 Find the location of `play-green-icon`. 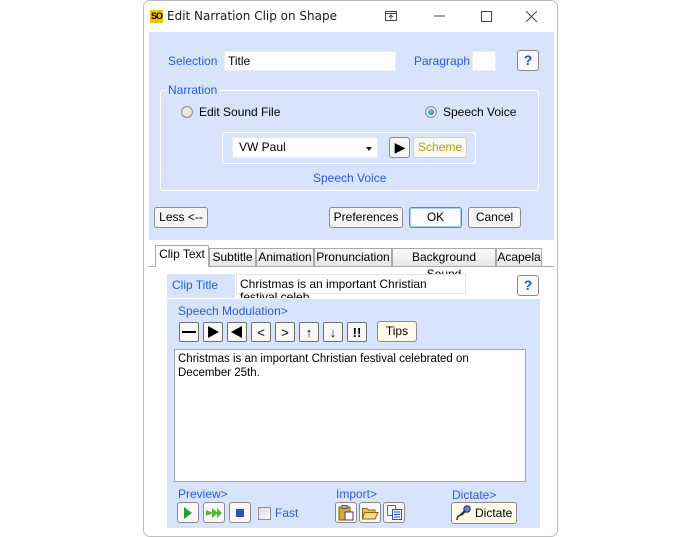

play-green-icon is located at coordinates (188, 512).